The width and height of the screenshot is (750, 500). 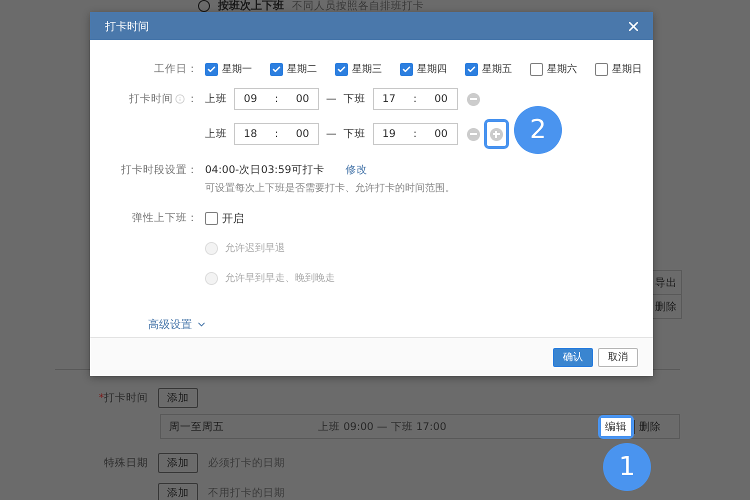 What do you see at coordinates (358, 69) in the screenshot?
I see `weekday-checkbox: 星期三` at bounding box center [358, 69].